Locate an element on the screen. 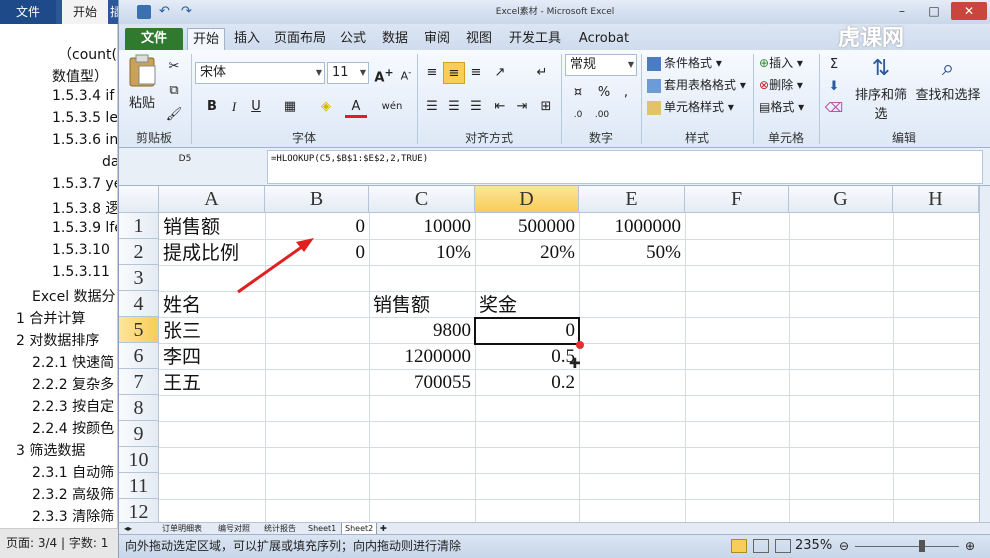  conditional-format-button: 条件格式 ▾ is located at coordinates (684, 62).